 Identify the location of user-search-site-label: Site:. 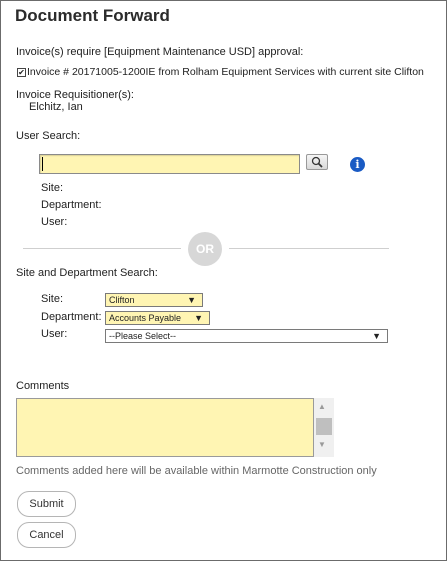
(52, 188).